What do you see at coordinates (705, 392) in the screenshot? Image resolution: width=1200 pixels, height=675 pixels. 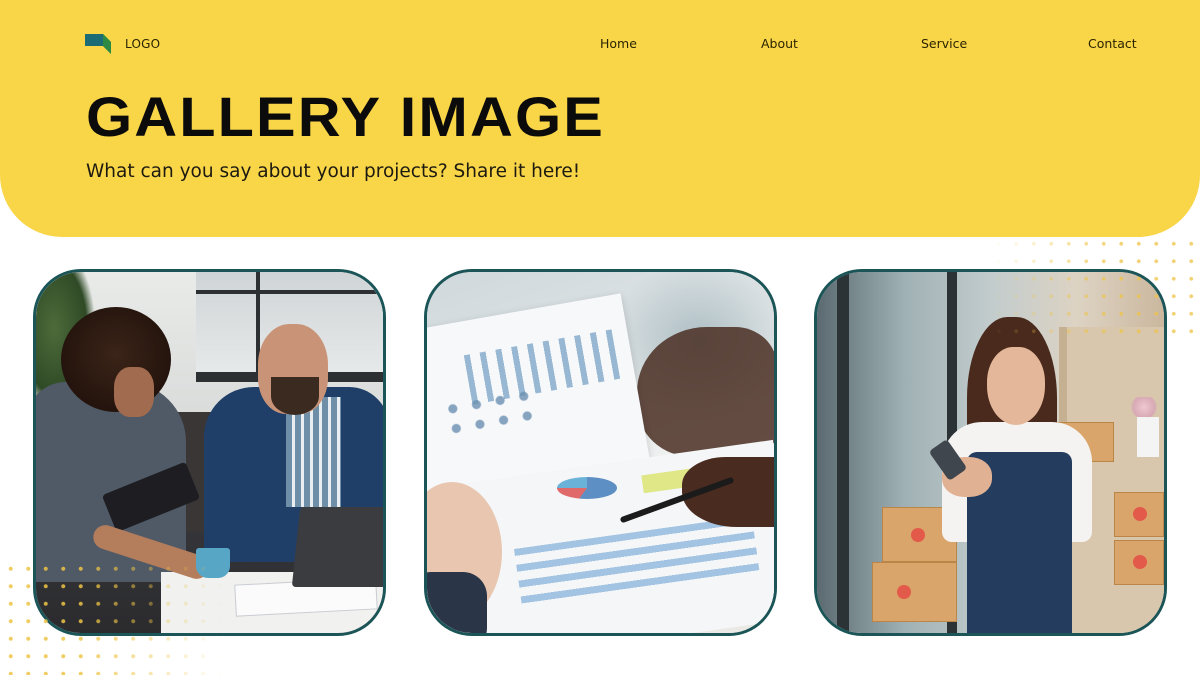 I see `hand-shape` at bounding box center [705, 392].